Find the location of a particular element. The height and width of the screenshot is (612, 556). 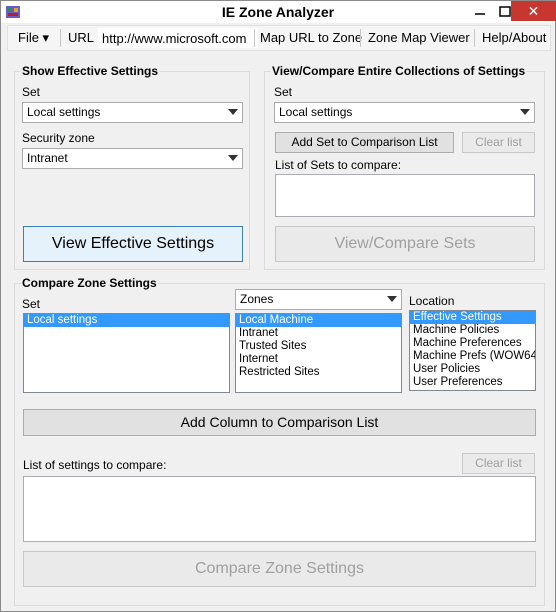

list-item: Internet is located at coordinates (318, 359).